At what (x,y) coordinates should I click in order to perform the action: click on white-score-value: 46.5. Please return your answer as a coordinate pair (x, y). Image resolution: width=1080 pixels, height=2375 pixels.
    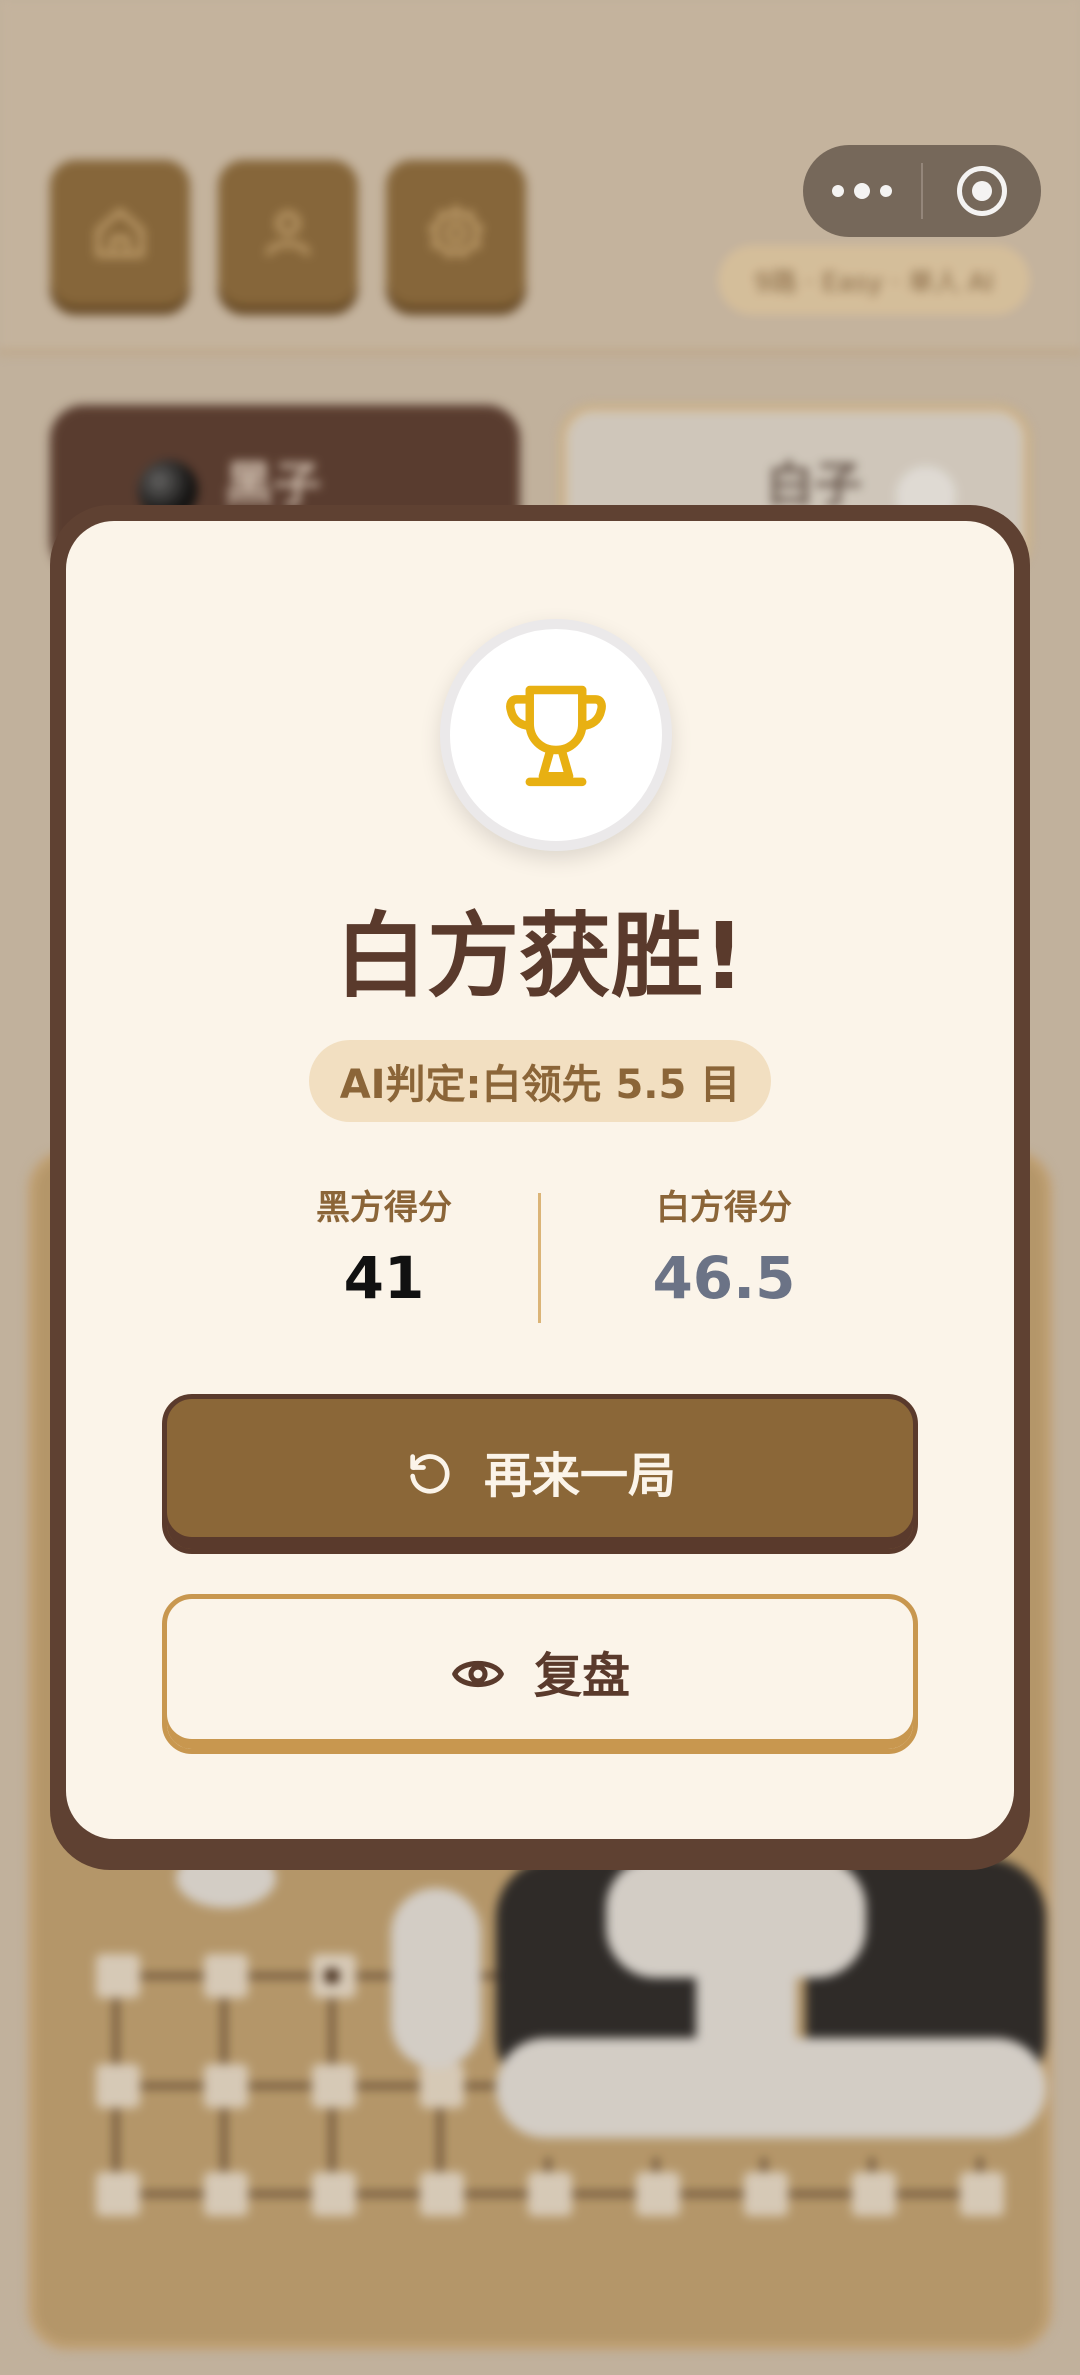
    Looking at the image, I should click on (724, 1278).